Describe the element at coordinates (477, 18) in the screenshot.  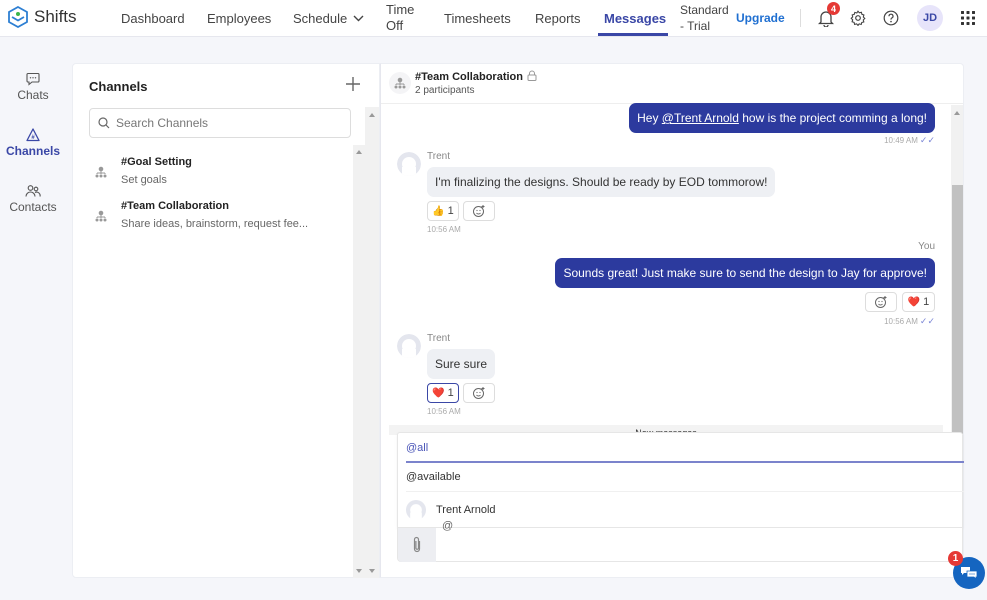
I see `nav-timesheets: Timesheets` at that location.